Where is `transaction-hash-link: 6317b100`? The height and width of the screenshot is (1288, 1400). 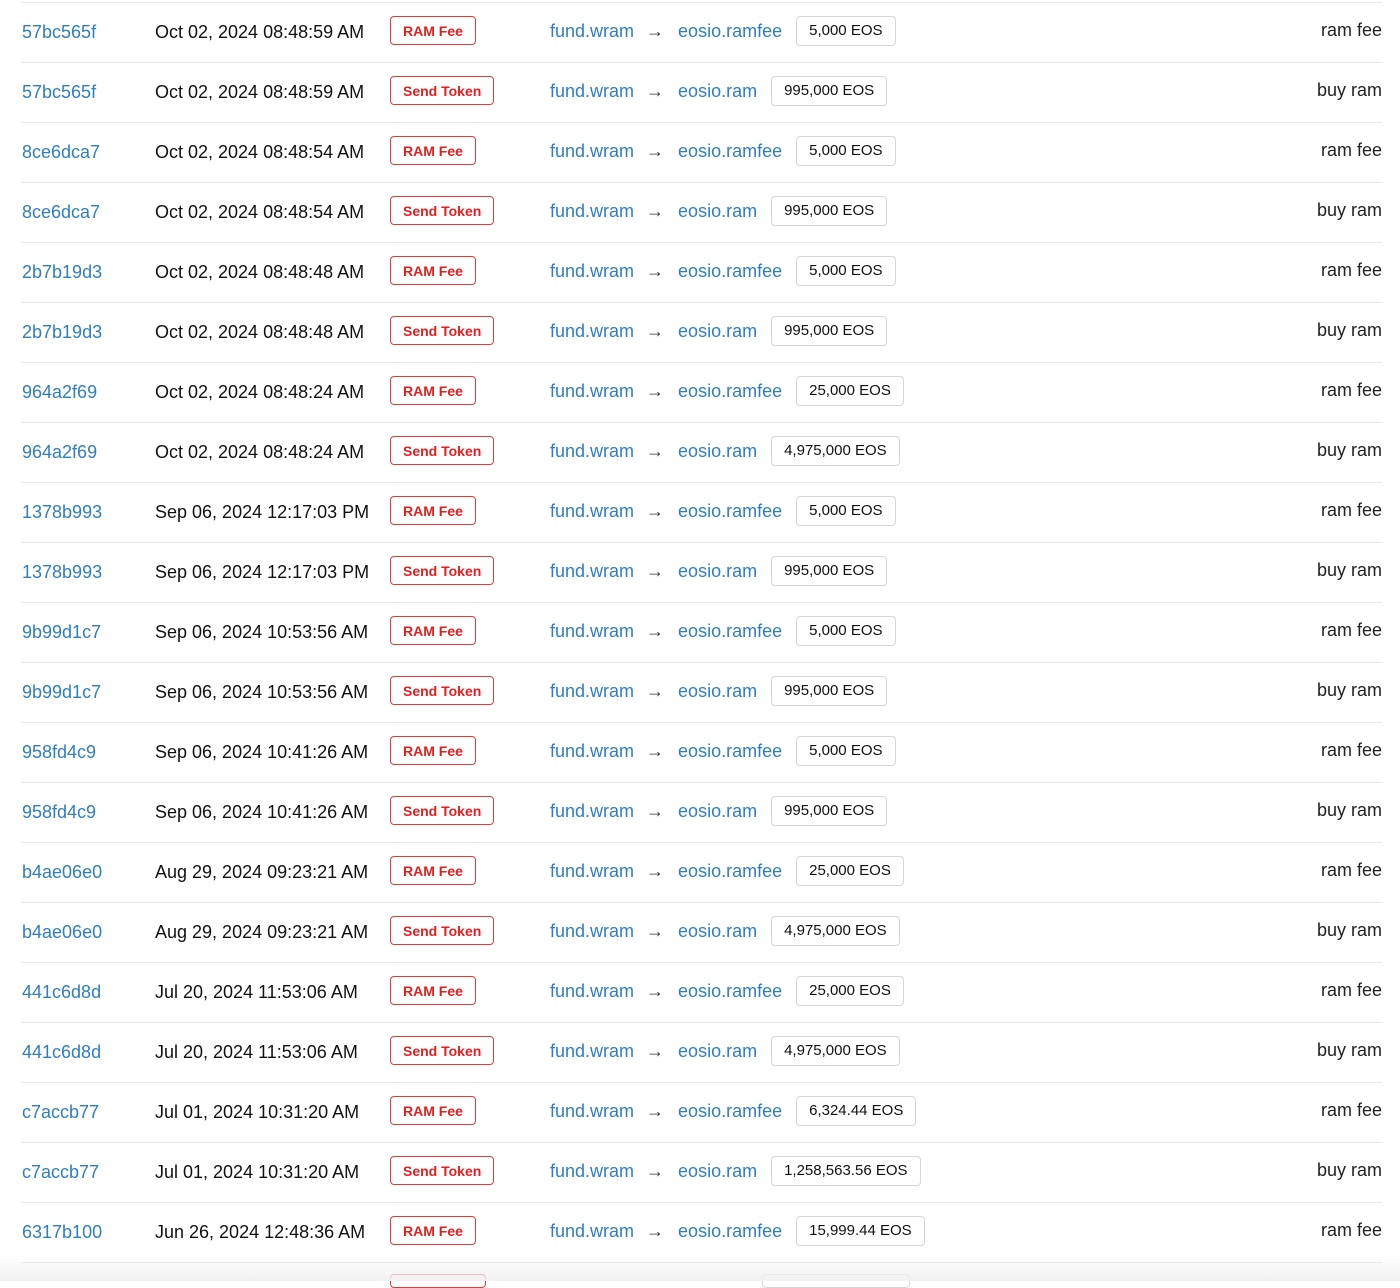
transaction-hash-link: 6317b100 is located at coordinates (62, 1232).